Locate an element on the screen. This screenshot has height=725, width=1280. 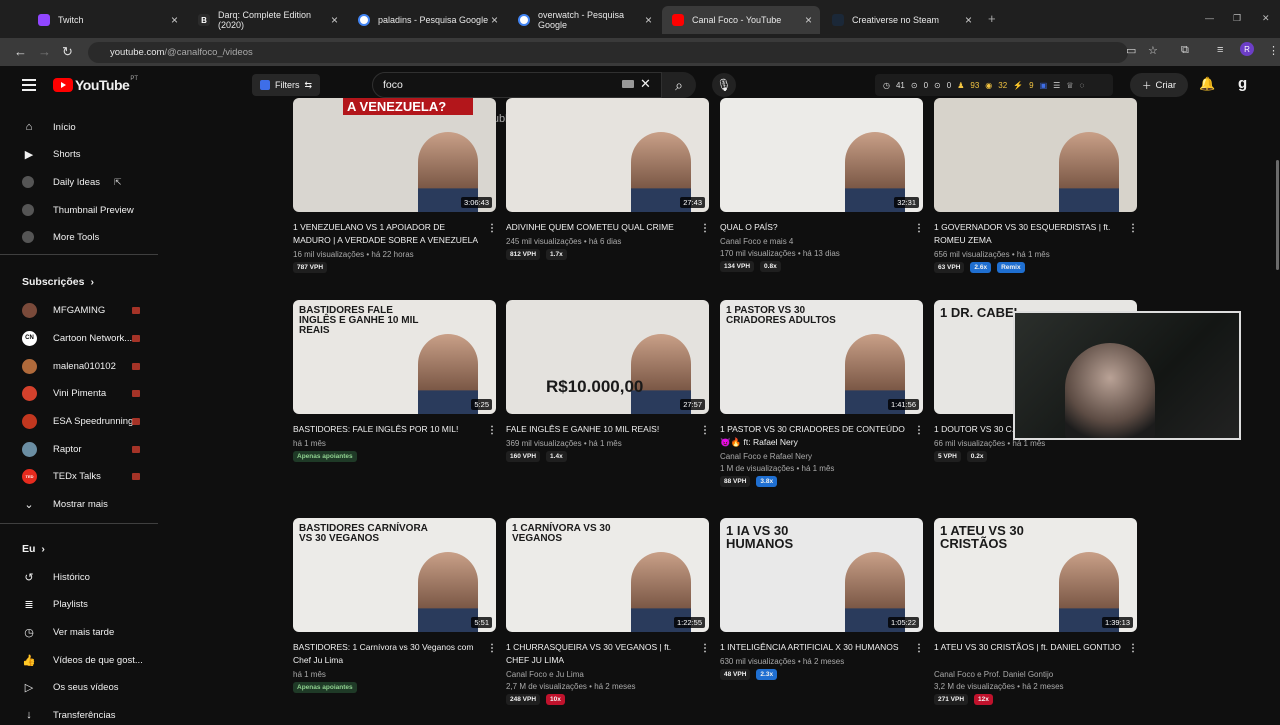
sidebar-item: ↓ Transferências is located at coordinates (68, 715).